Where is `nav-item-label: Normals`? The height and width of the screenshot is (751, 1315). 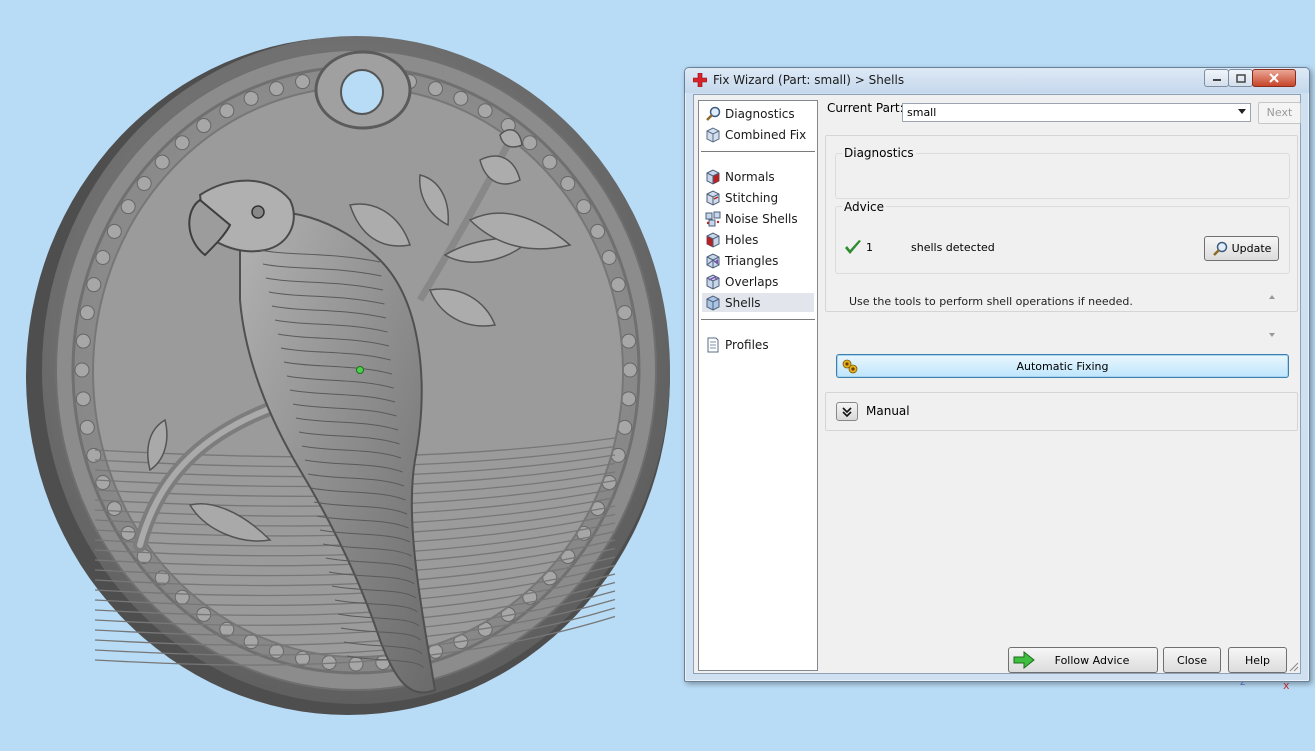
nav-item-label: Normals is located at coordinates (750, 176).